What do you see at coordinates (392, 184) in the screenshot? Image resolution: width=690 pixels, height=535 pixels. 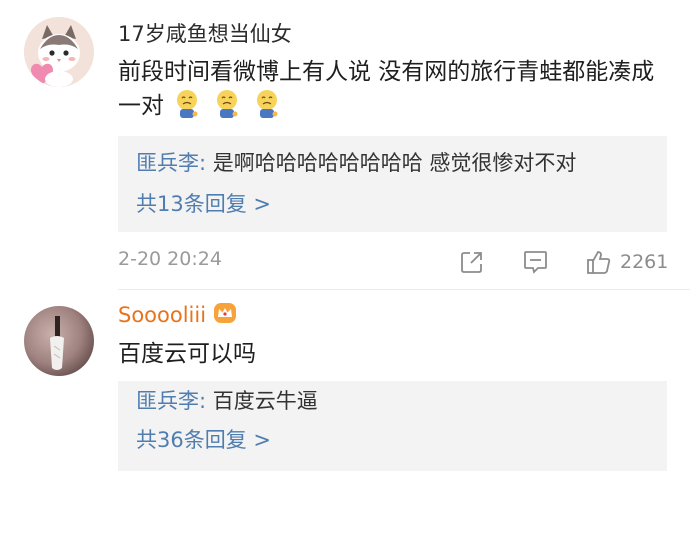 I see `reply-preview: 匪兵李: 是啊哈哈哈哈哈哈哈哈 感觉很惨对不对 共13条回复 >` at bounding box center [392, 184].